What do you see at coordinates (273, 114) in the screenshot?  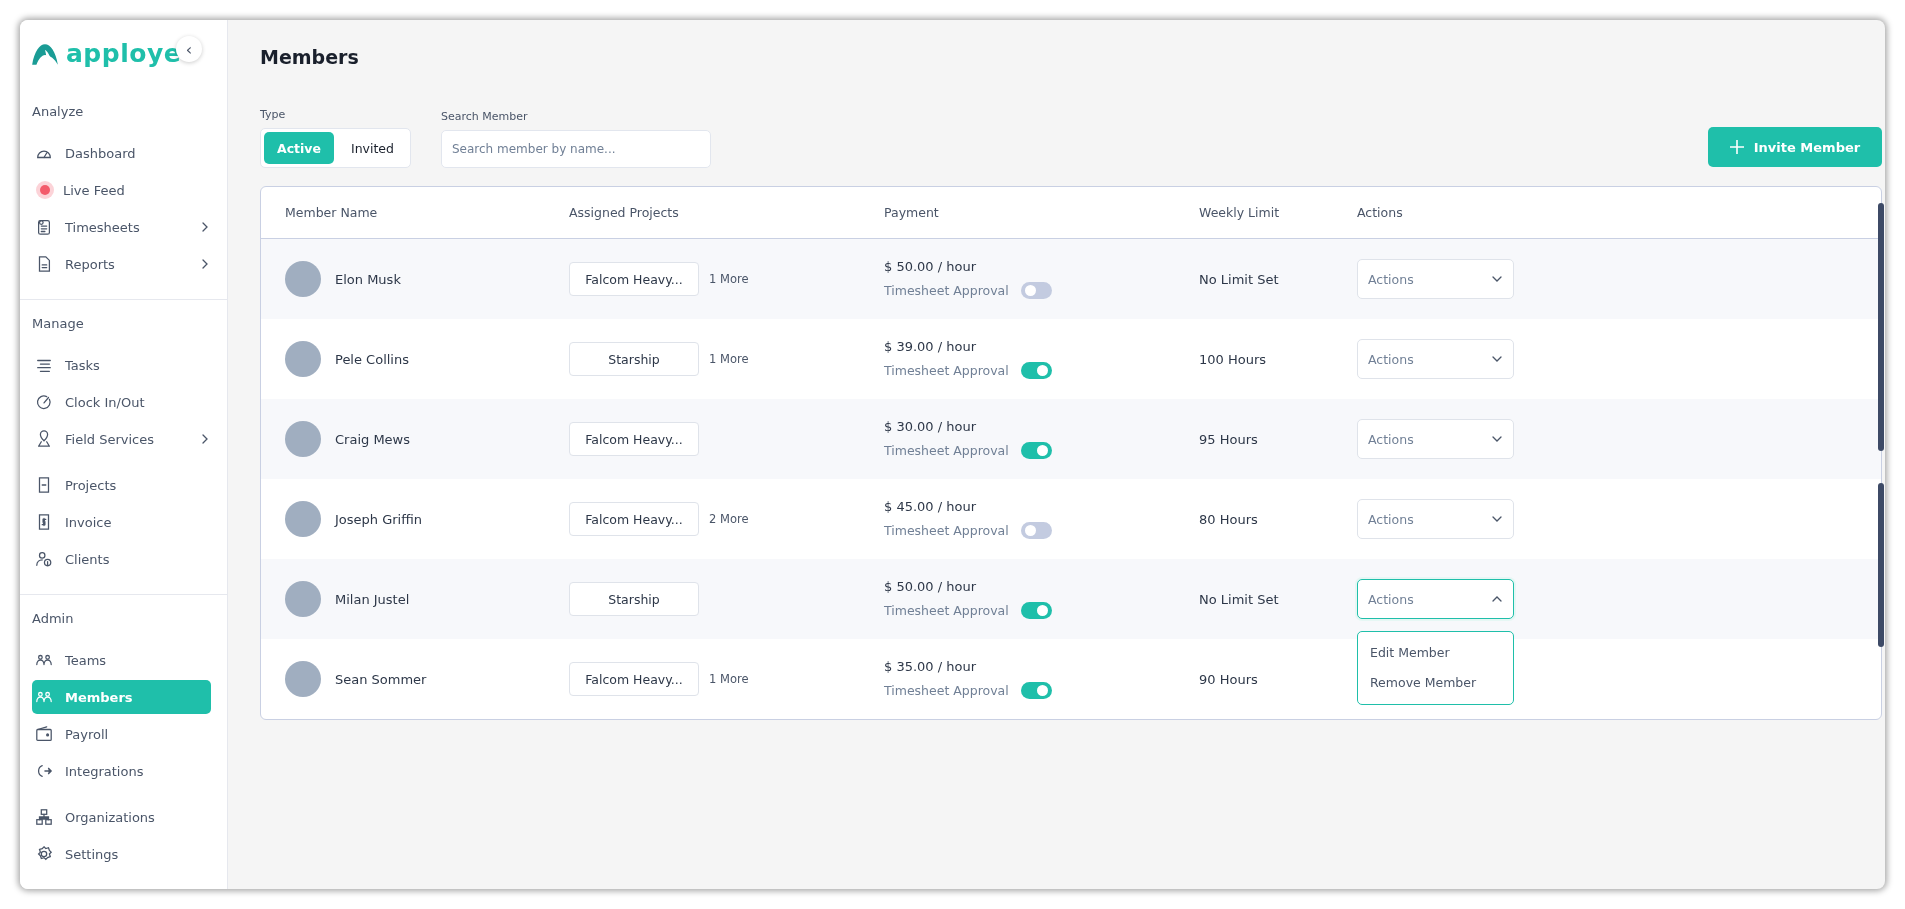 I see `filter-label: Type` at bounding box center [273, 114].